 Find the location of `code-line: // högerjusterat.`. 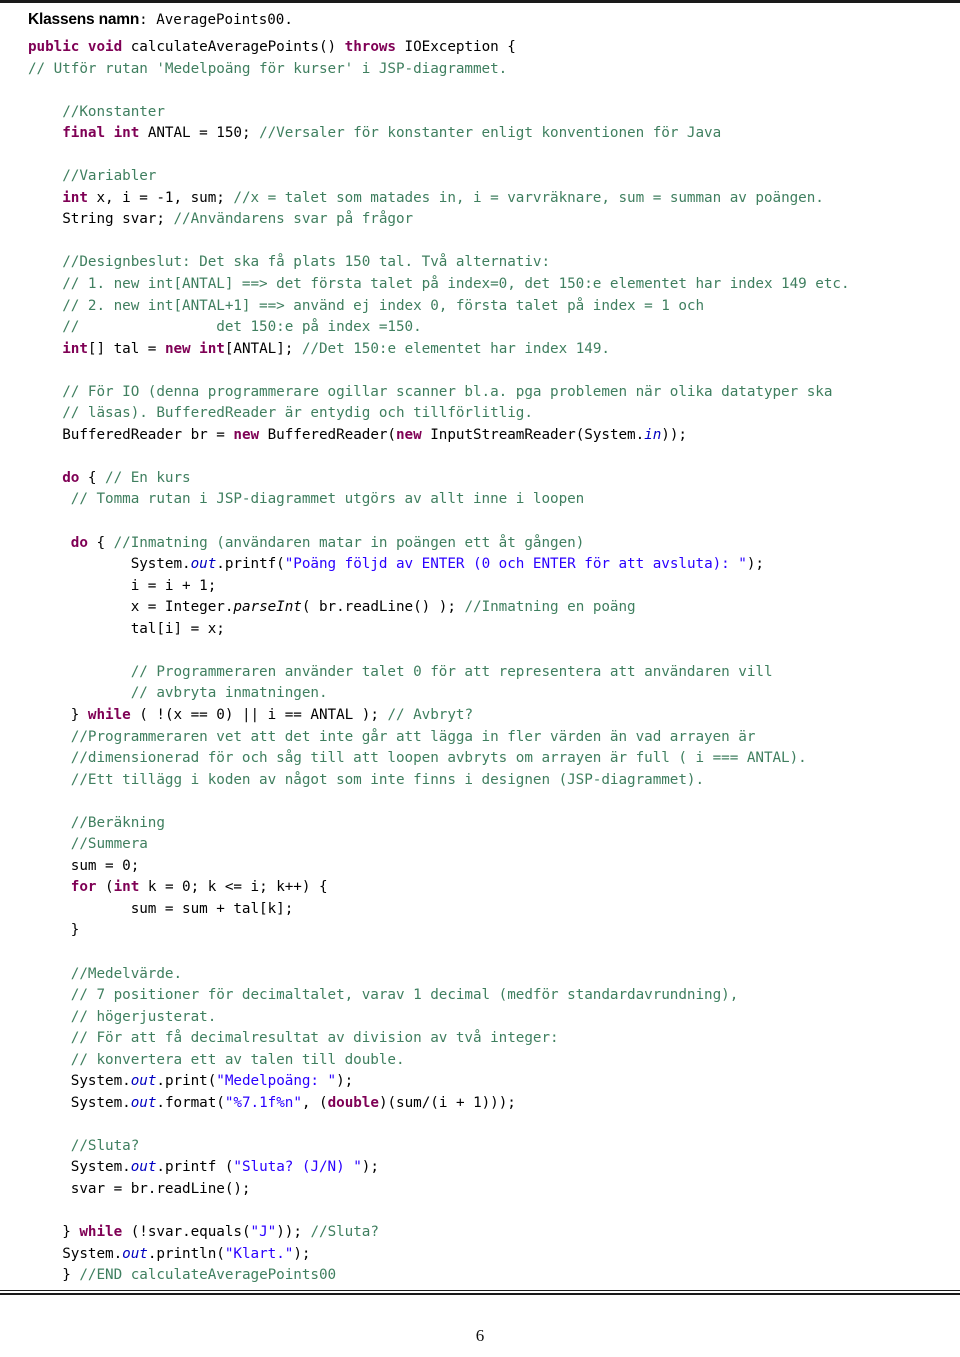

code-line: // högerjusterat. is located at coordinates (480, 1018).